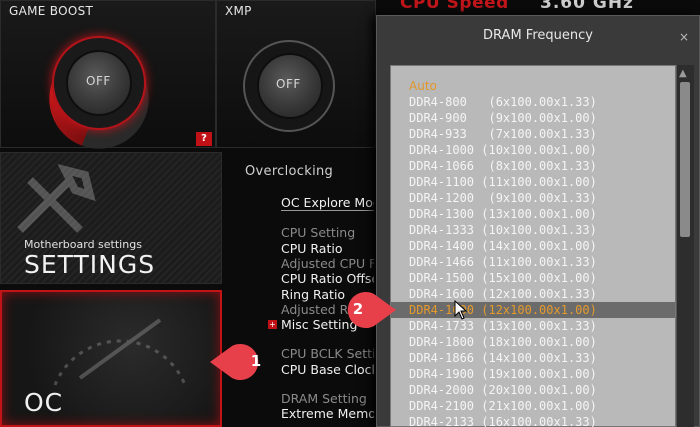 This screenshot has width=700, height=427. What do you see at coordinates (533, 166) in the screenshot?
I see `dram-option: DDR4-1066 (8x100.00x1.33)` at bounding box center [533, 166].